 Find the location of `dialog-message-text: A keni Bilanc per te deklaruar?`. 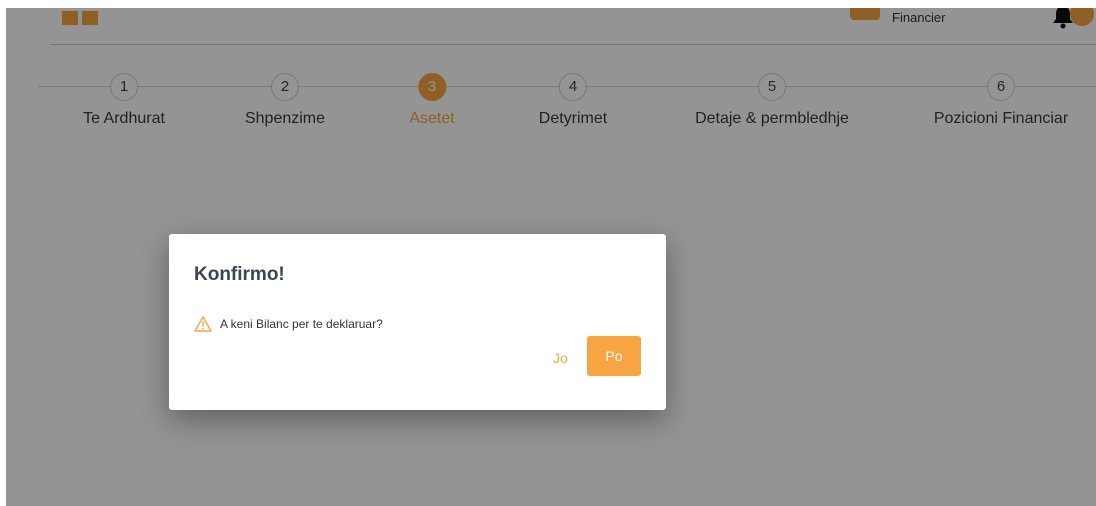

dialog-message-text: A keni Bilanc per te deklaruar? is located at coordinates (301, 324).